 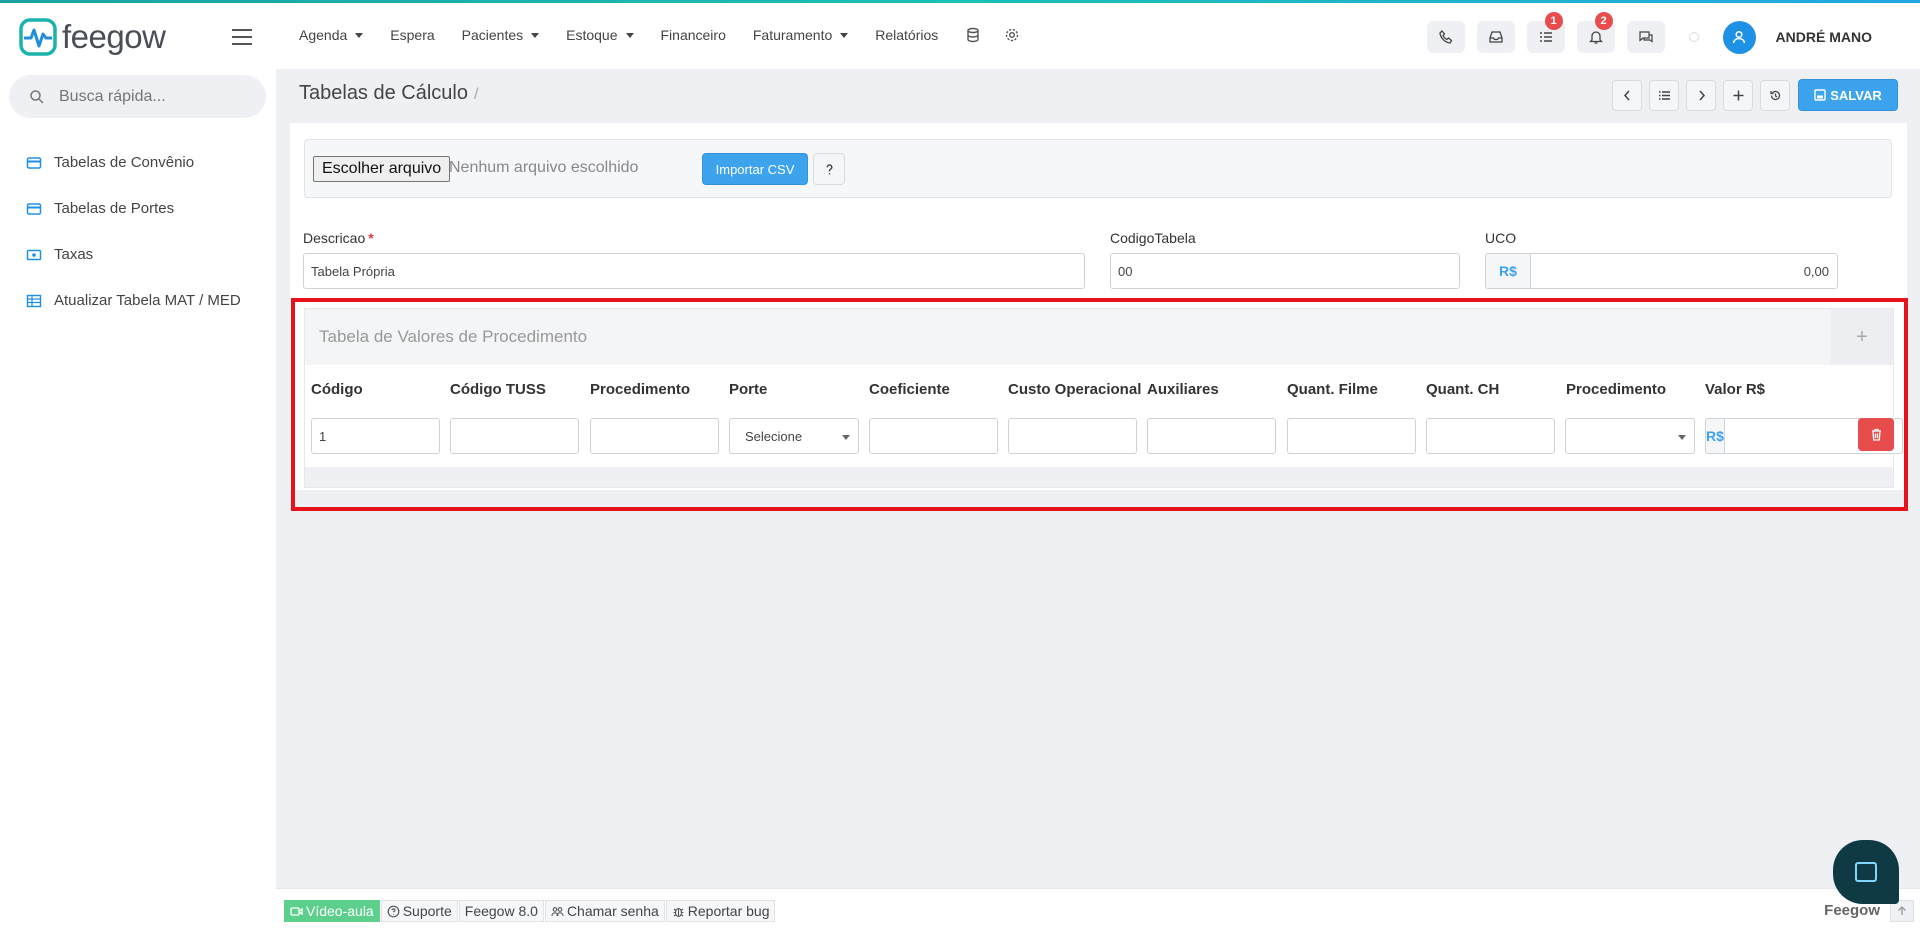 What do you see at coordinates (332, 911) in the screenshot?
I see `video-aula-link: Vídeo-aula` at bounding box center [332, 911].